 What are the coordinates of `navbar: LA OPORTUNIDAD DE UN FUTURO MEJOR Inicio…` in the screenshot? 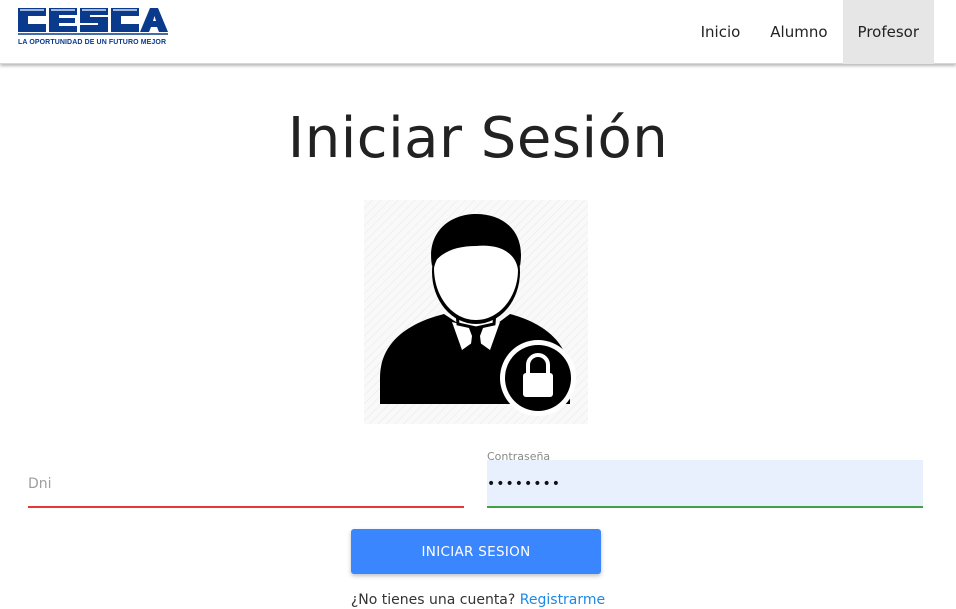 It's located at (478, 32).